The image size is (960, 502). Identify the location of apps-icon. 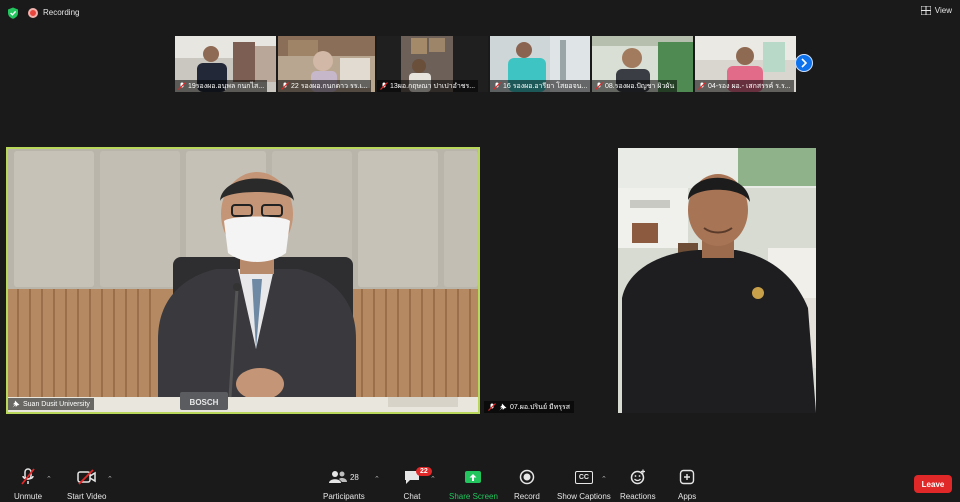
(687, 477).